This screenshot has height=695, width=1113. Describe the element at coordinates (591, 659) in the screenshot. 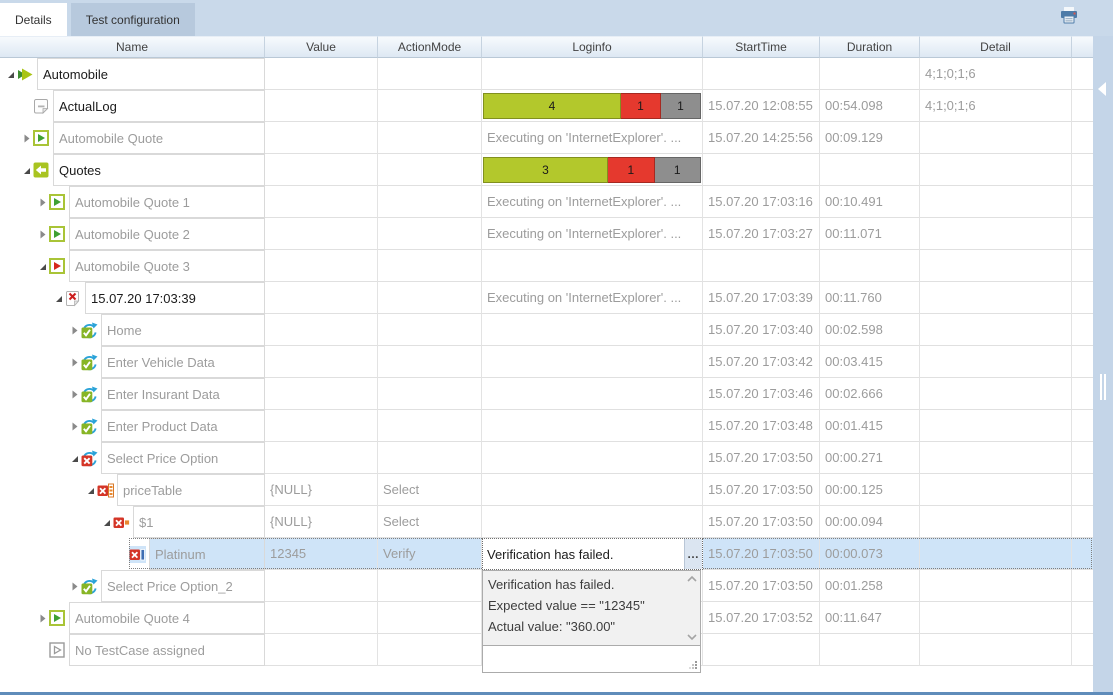

I see `loginfo-popup-footer` at that location.